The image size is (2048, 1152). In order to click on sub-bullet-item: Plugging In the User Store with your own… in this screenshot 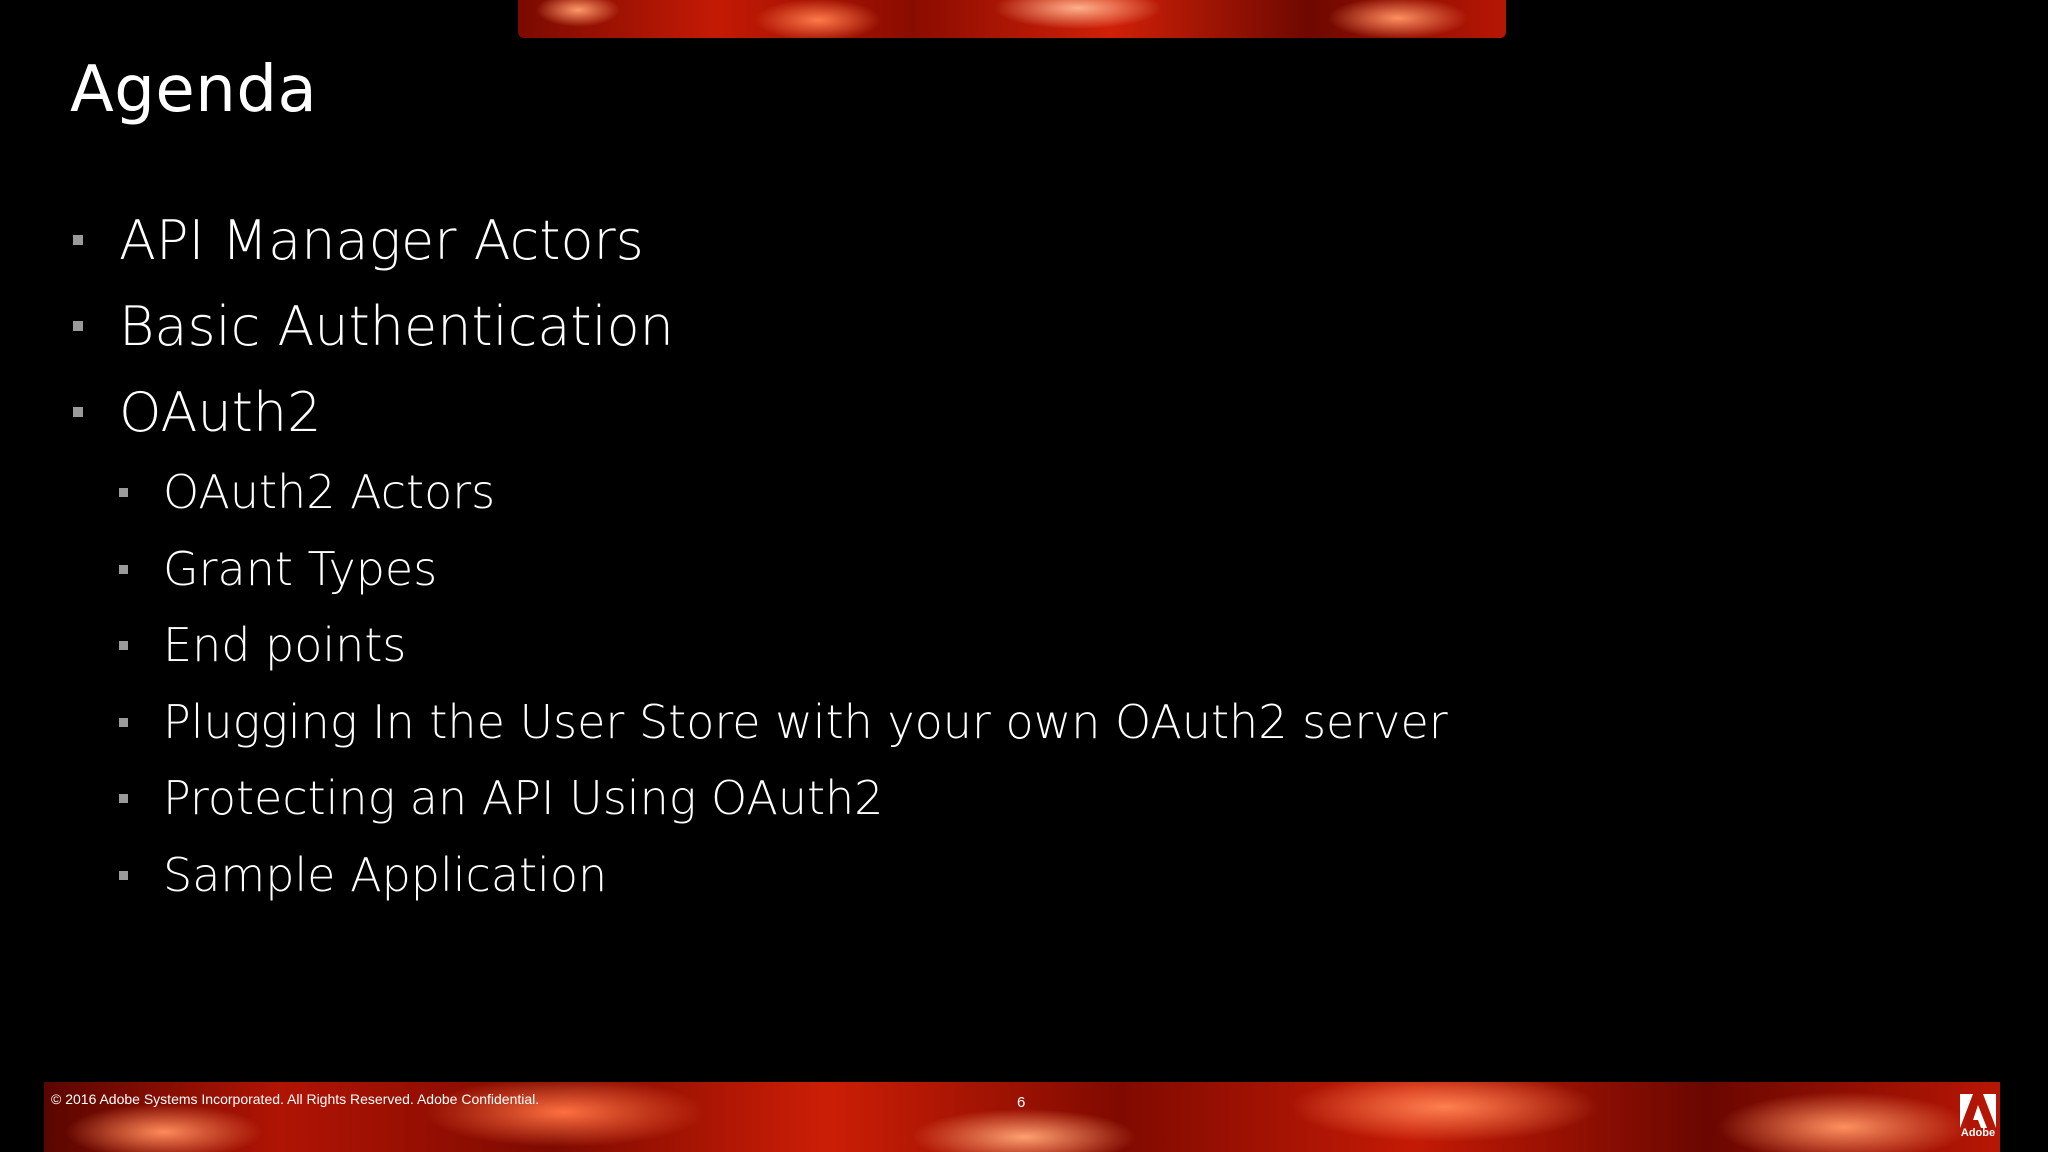, I will do `click(783, 722)`.